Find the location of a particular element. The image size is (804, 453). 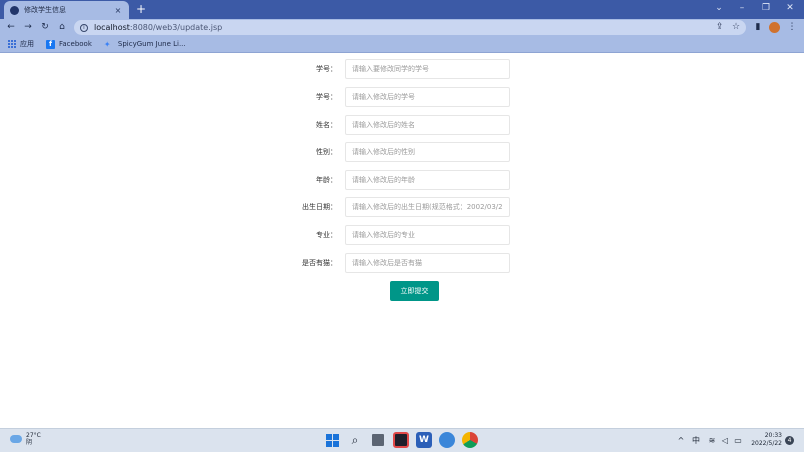

new-tab-button: + is located at coordinates (141, 9).